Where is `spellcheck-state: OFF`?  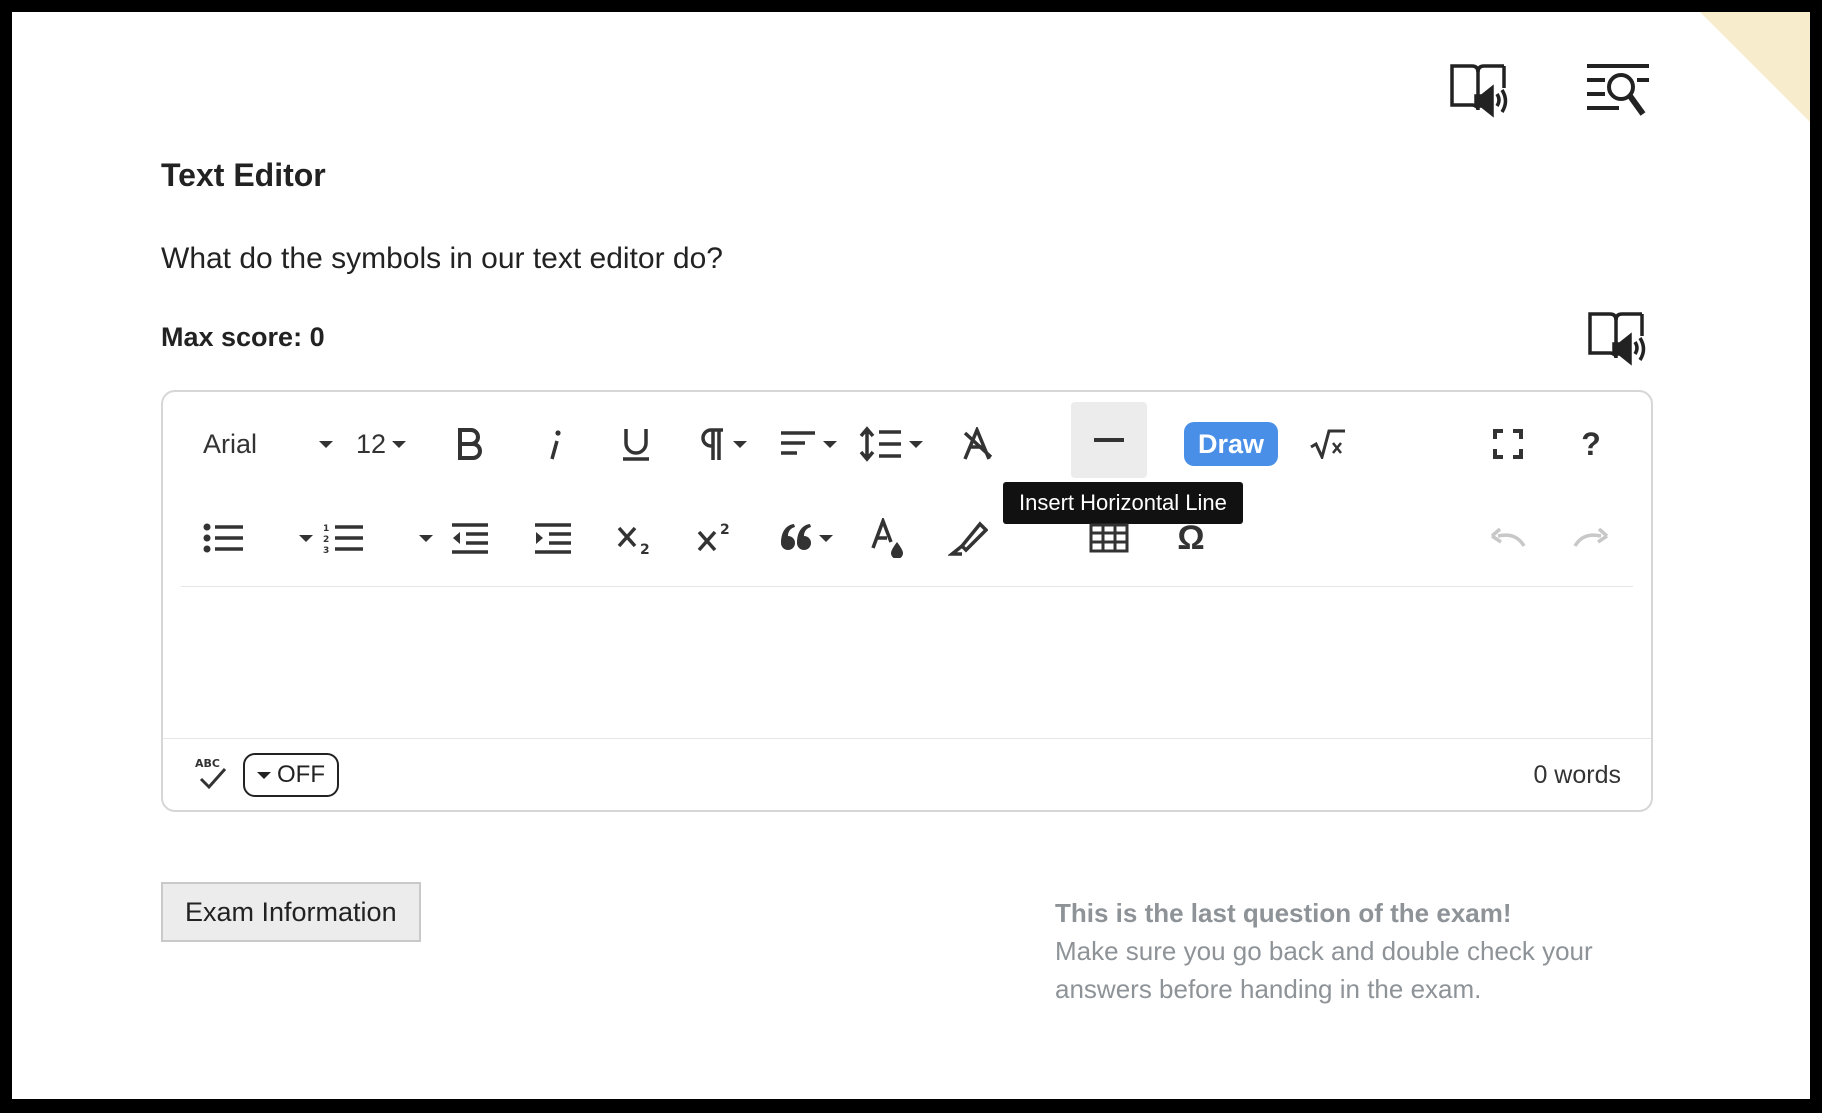 spellcheck-state: OFF is located at coordinates (301, 774).